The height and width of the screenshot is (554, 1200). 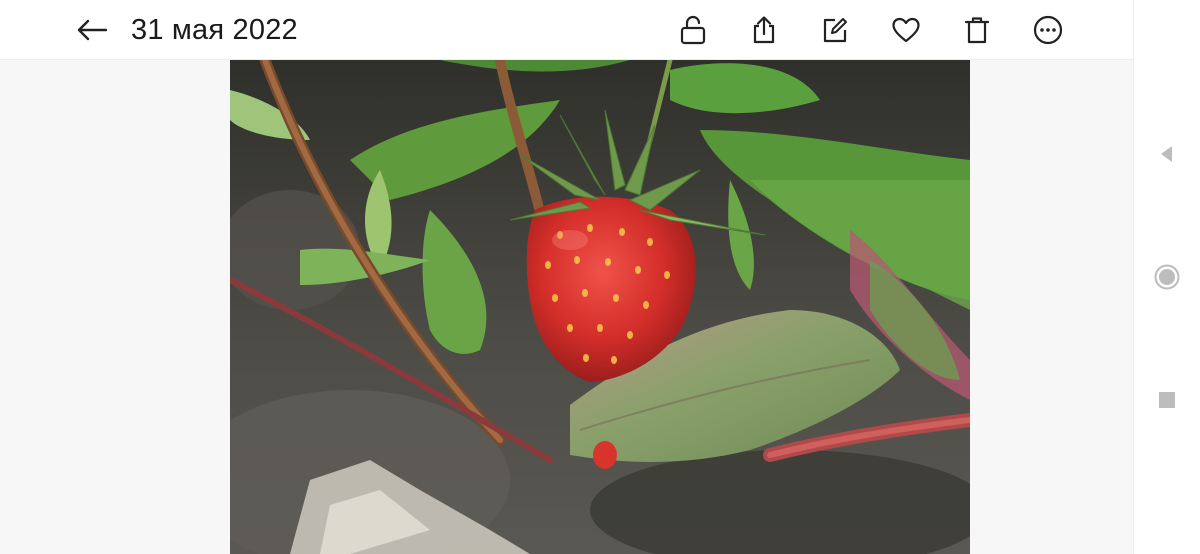 I want to click on more-horizontal-icon, so click(x=1048, y=30).